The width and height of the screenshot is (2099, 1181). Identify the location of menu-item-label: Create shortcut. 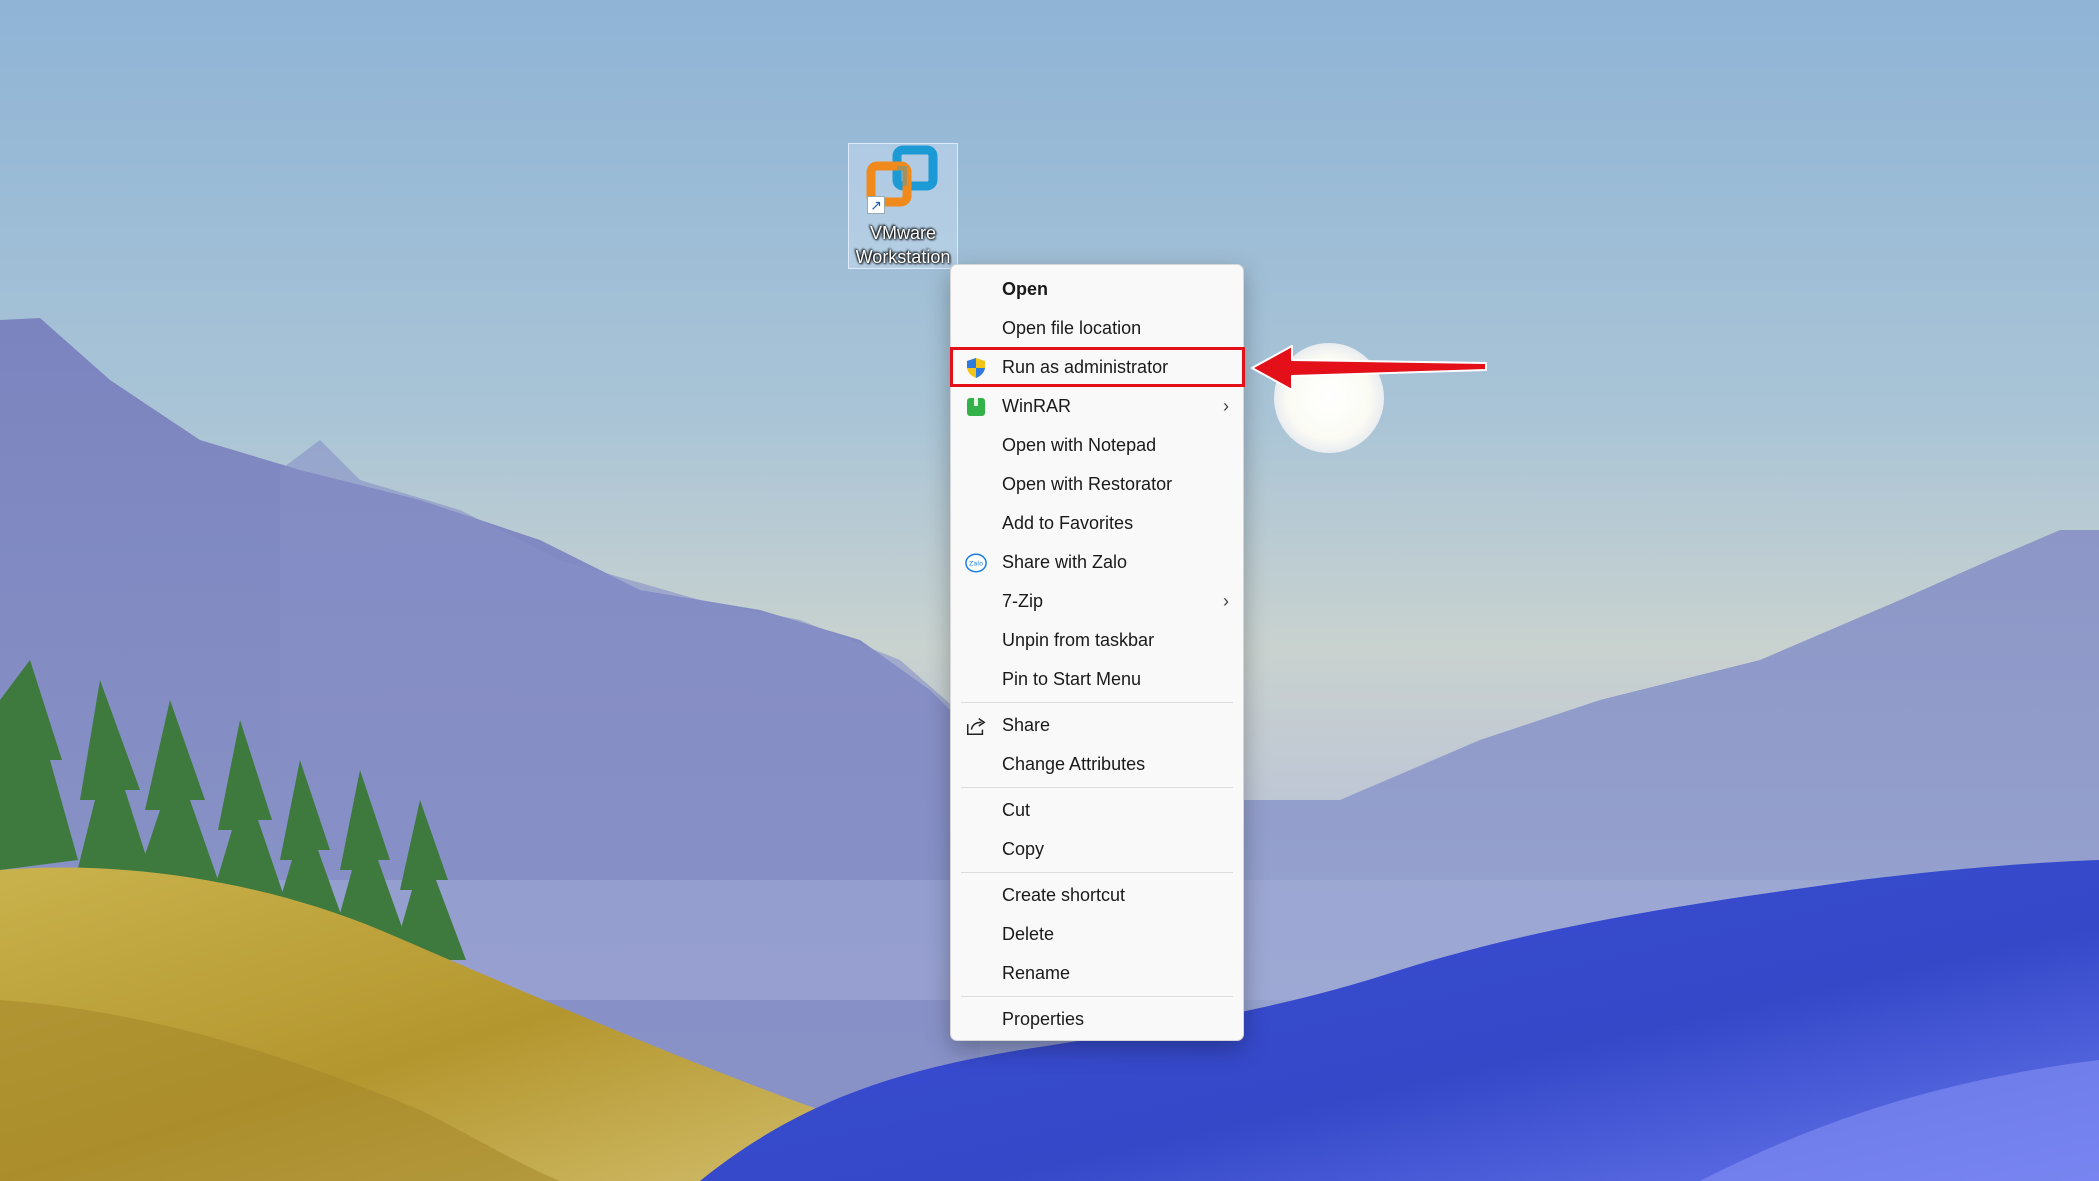
(1064, 895).